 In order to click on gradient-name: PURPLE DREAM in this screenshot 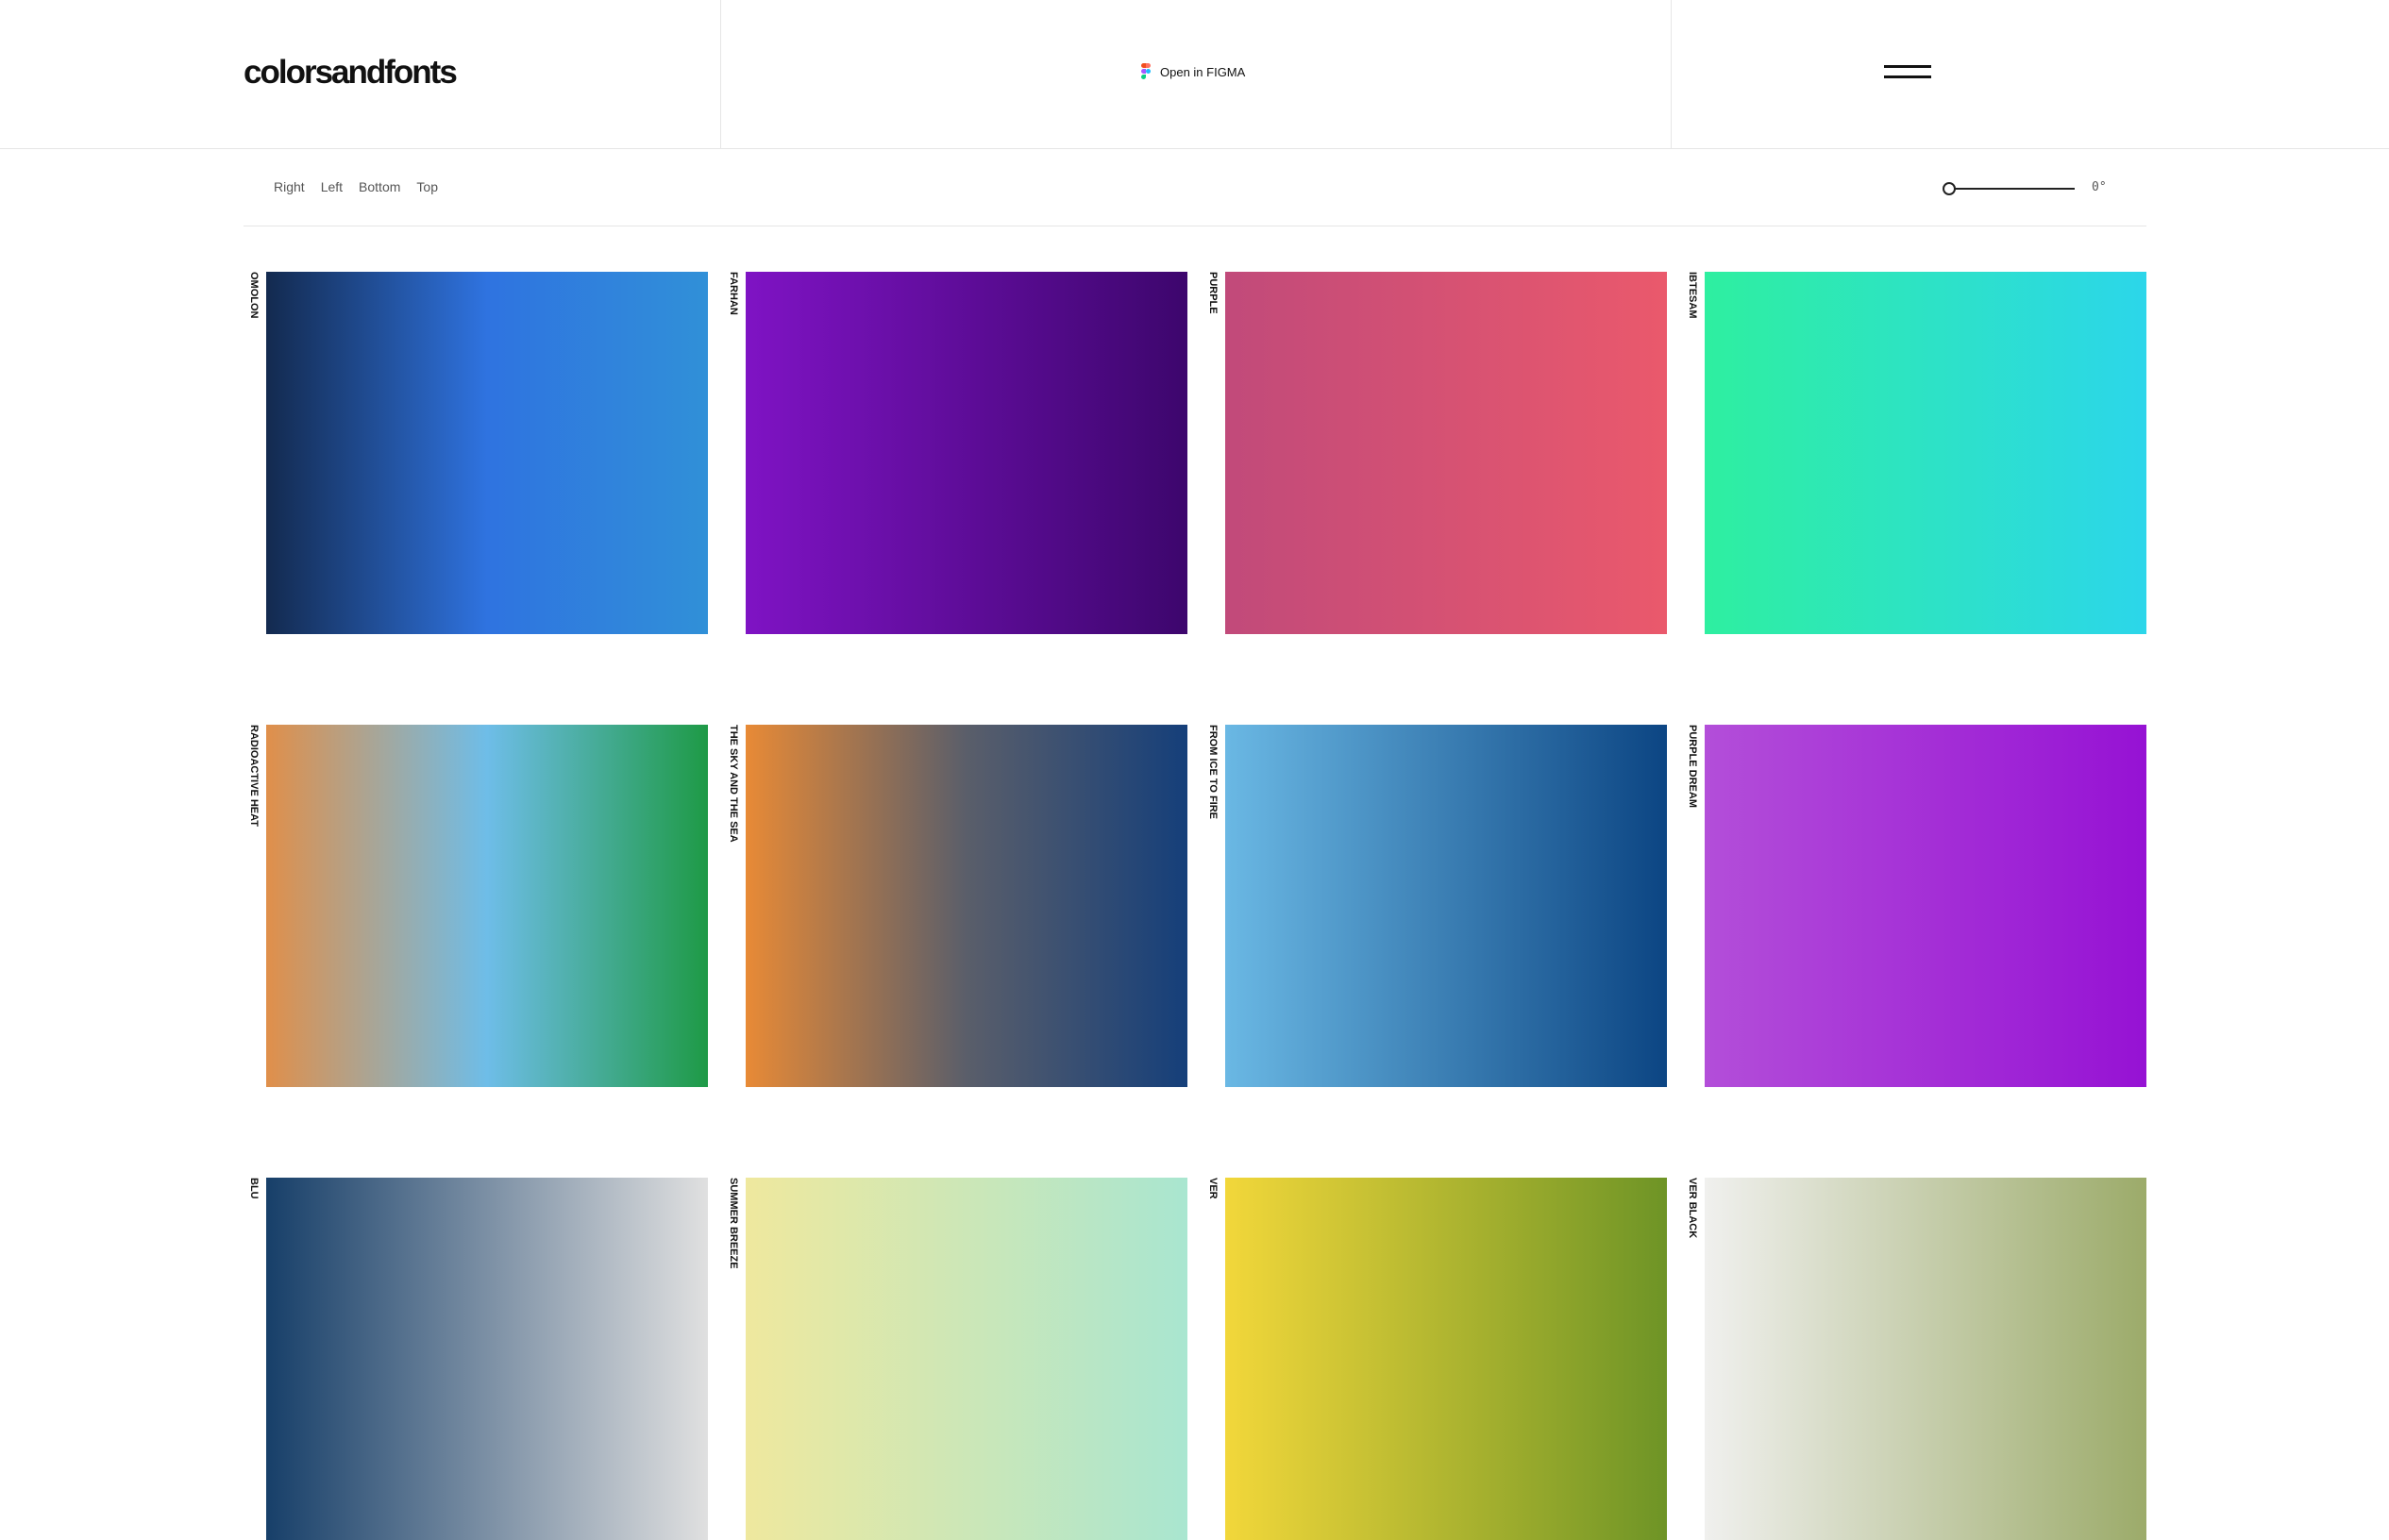, I will do `click(1692, 767)`.